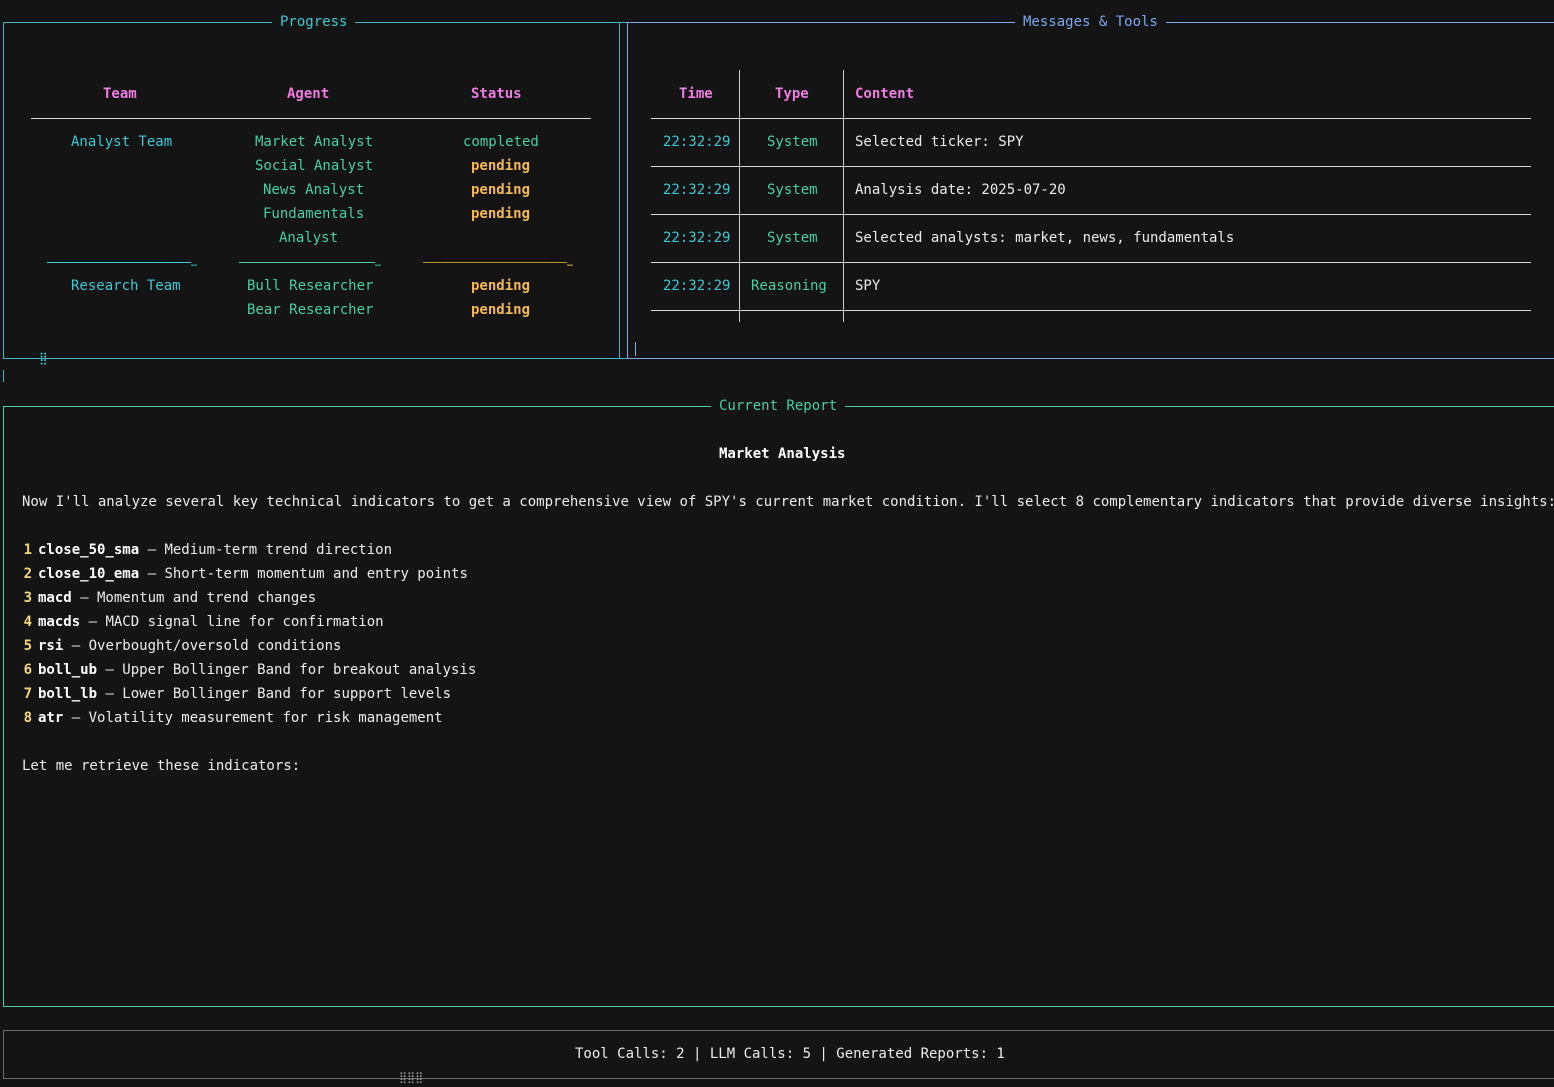 This screenshot has width=1554, height=1087. What do you see at coordinates (310, 286) in the screenshot?
I see `agent-bull-researcher: Bull Researcher` at bounding box center [310, 286].